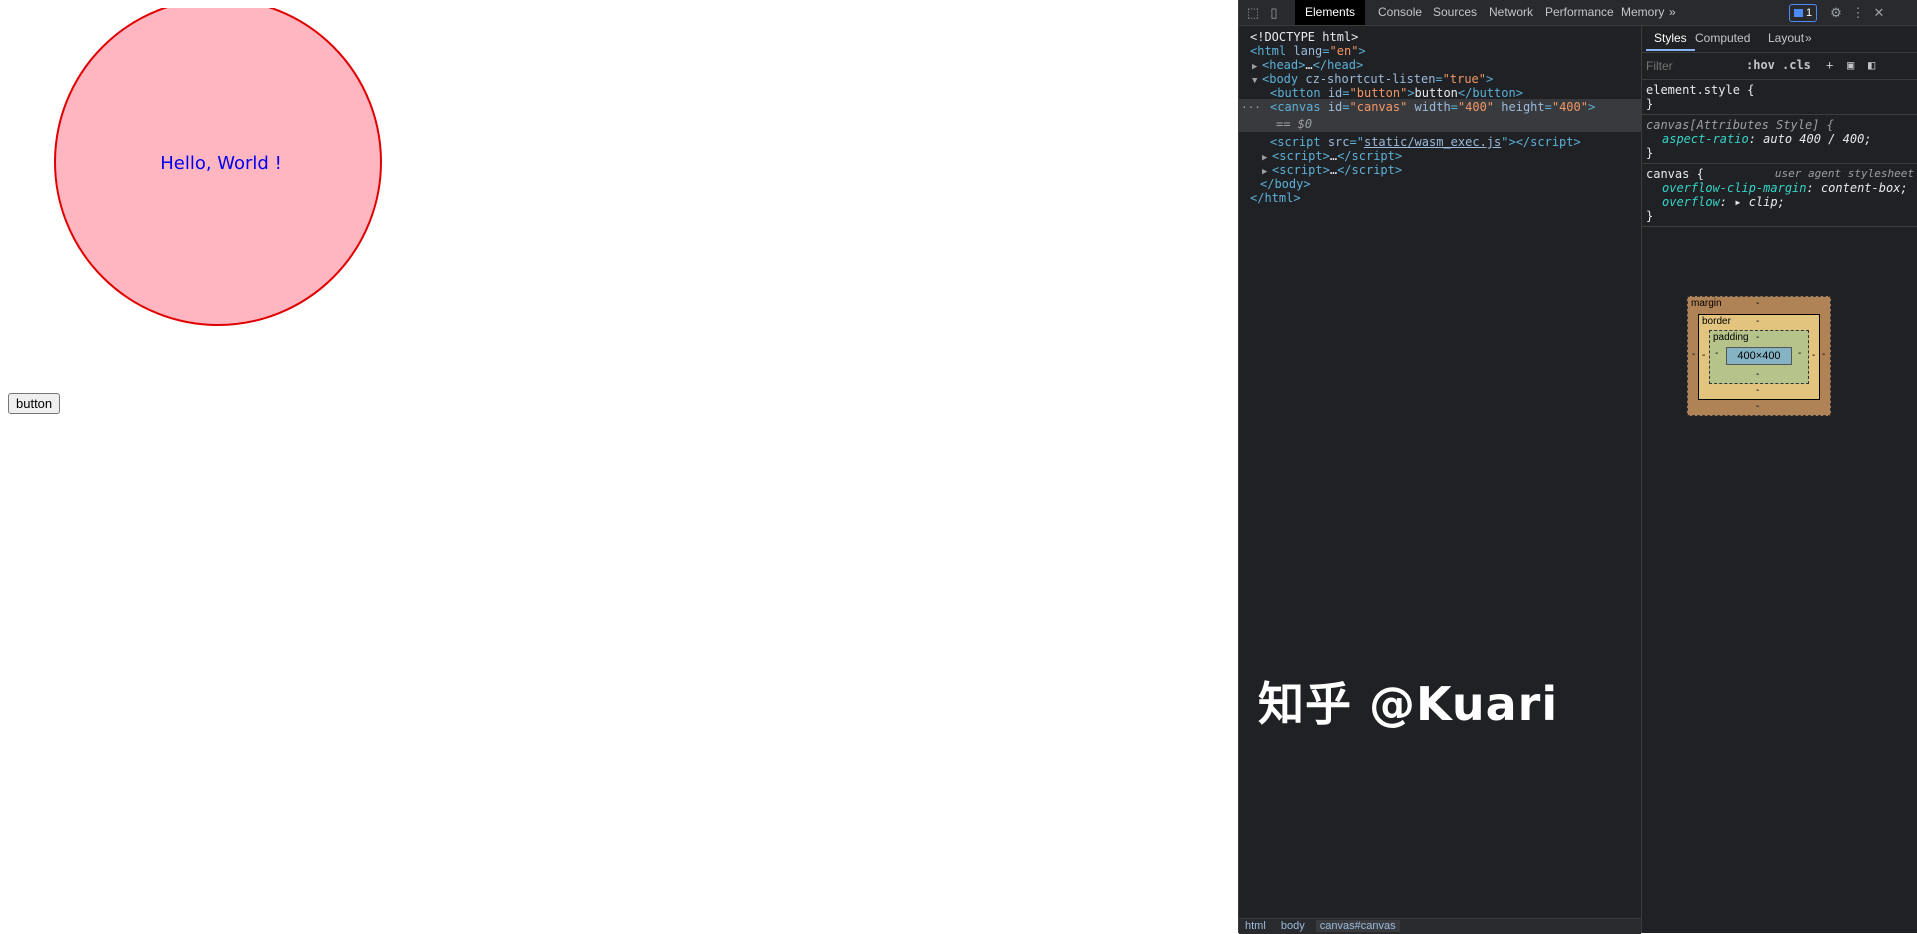 The image size is (1917, 934). What do you see at coordinates (1378, 107) in the screenshot?
I see `canvas-id: "canvas"` at bounding box center [1378, 107].